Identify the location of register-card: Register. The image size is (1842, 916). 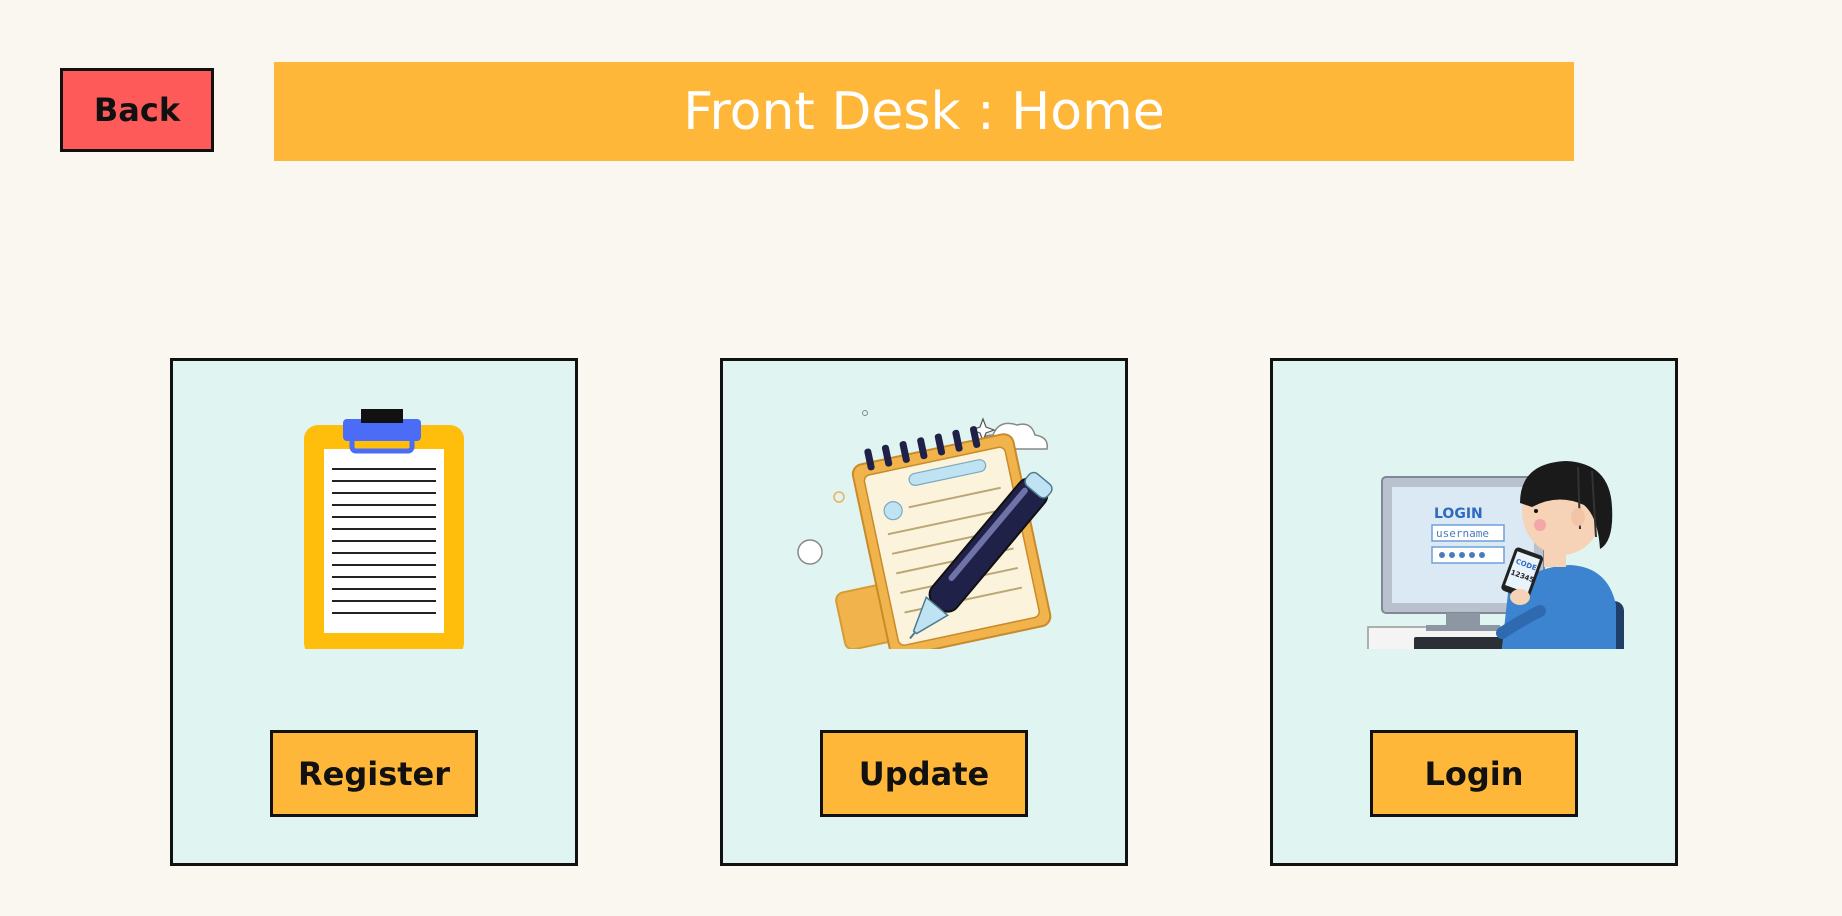
(374, 612).